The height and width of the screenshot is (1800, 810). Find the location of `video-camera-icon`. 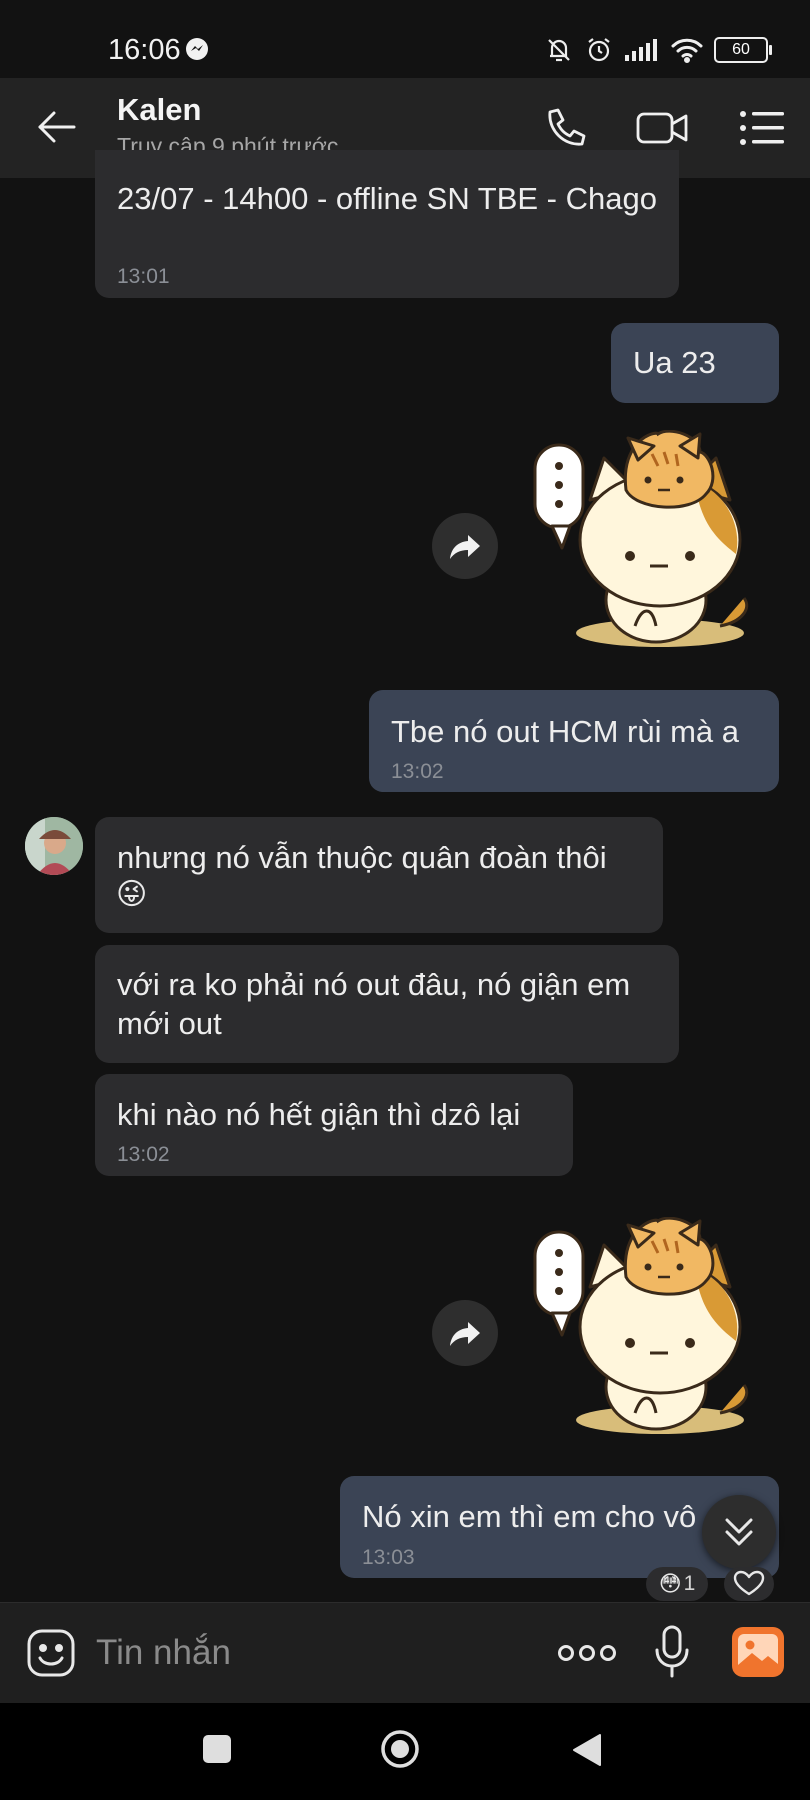

video-camera-icon is located at coordinates (662, 128).